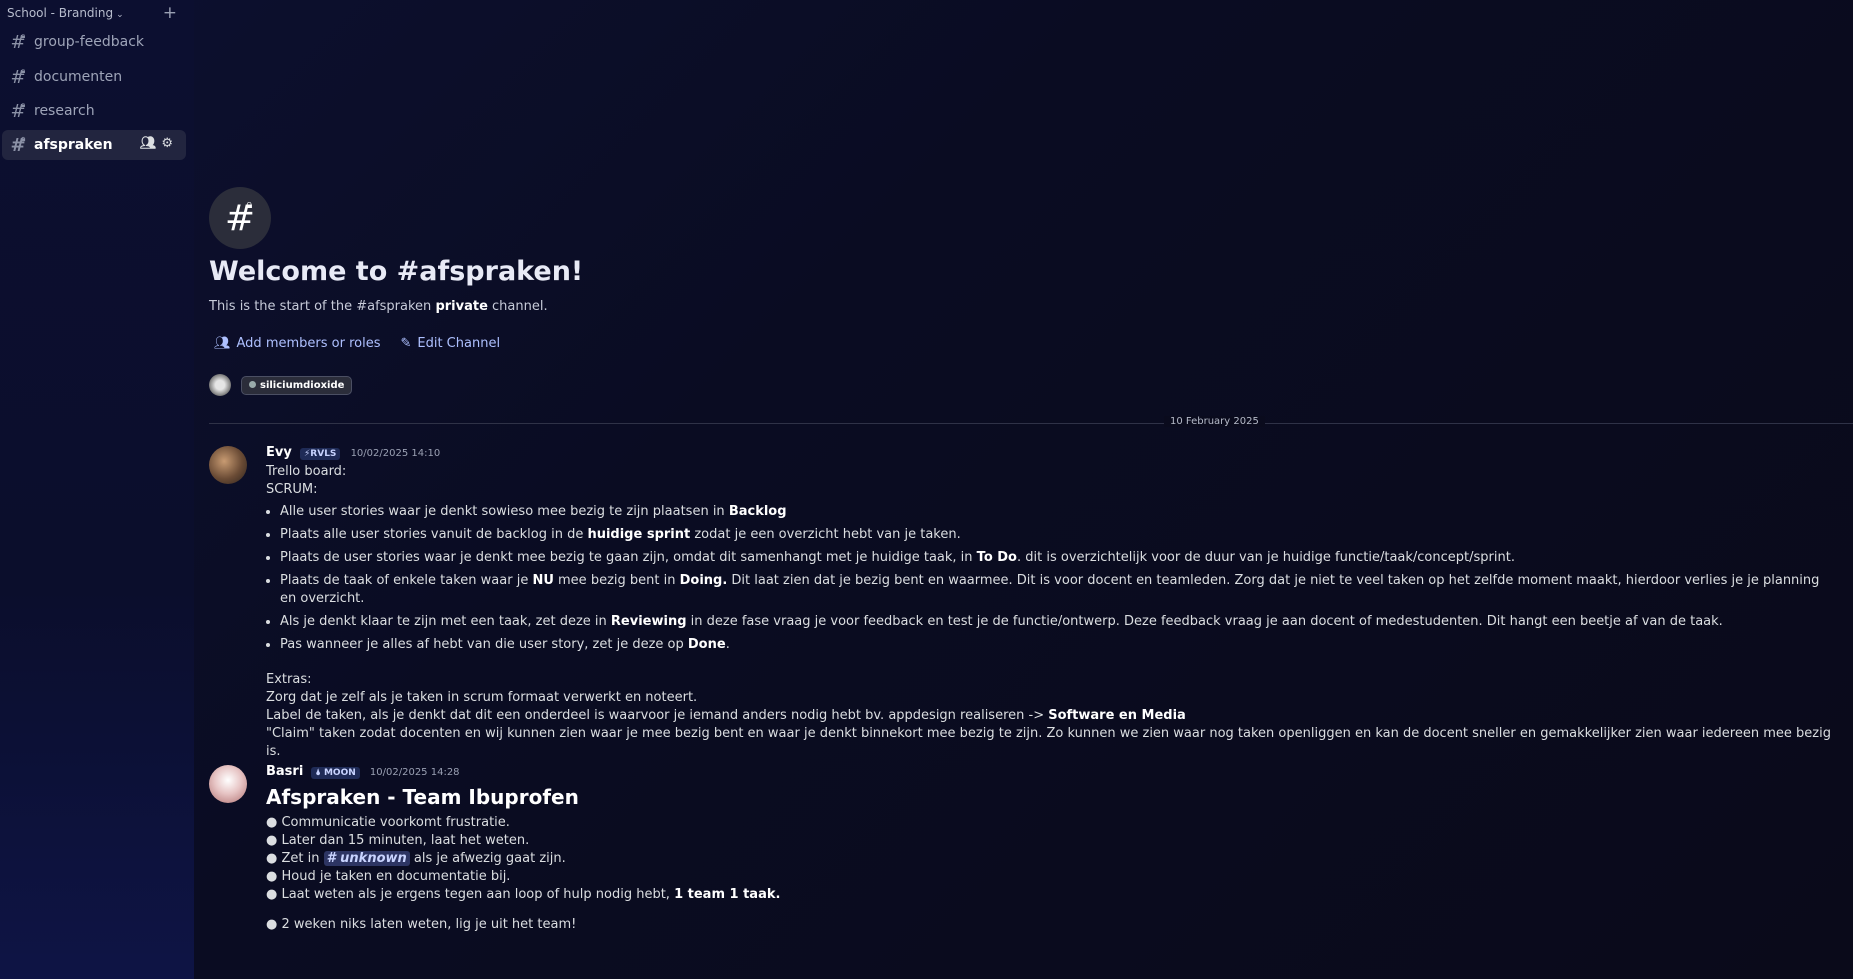 The width and height of the screenshot is (1853, 979). Describe the element at coordinates (169, 143) in the screenshot. I see `gear-icon: ⚙` at that location.